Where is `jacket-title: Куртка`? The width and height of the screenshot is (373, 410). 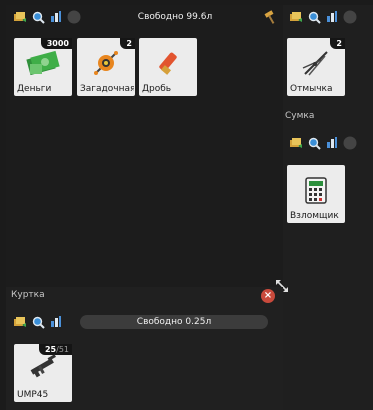
jacket-title: Куртка is located at coordinates (28, 295).